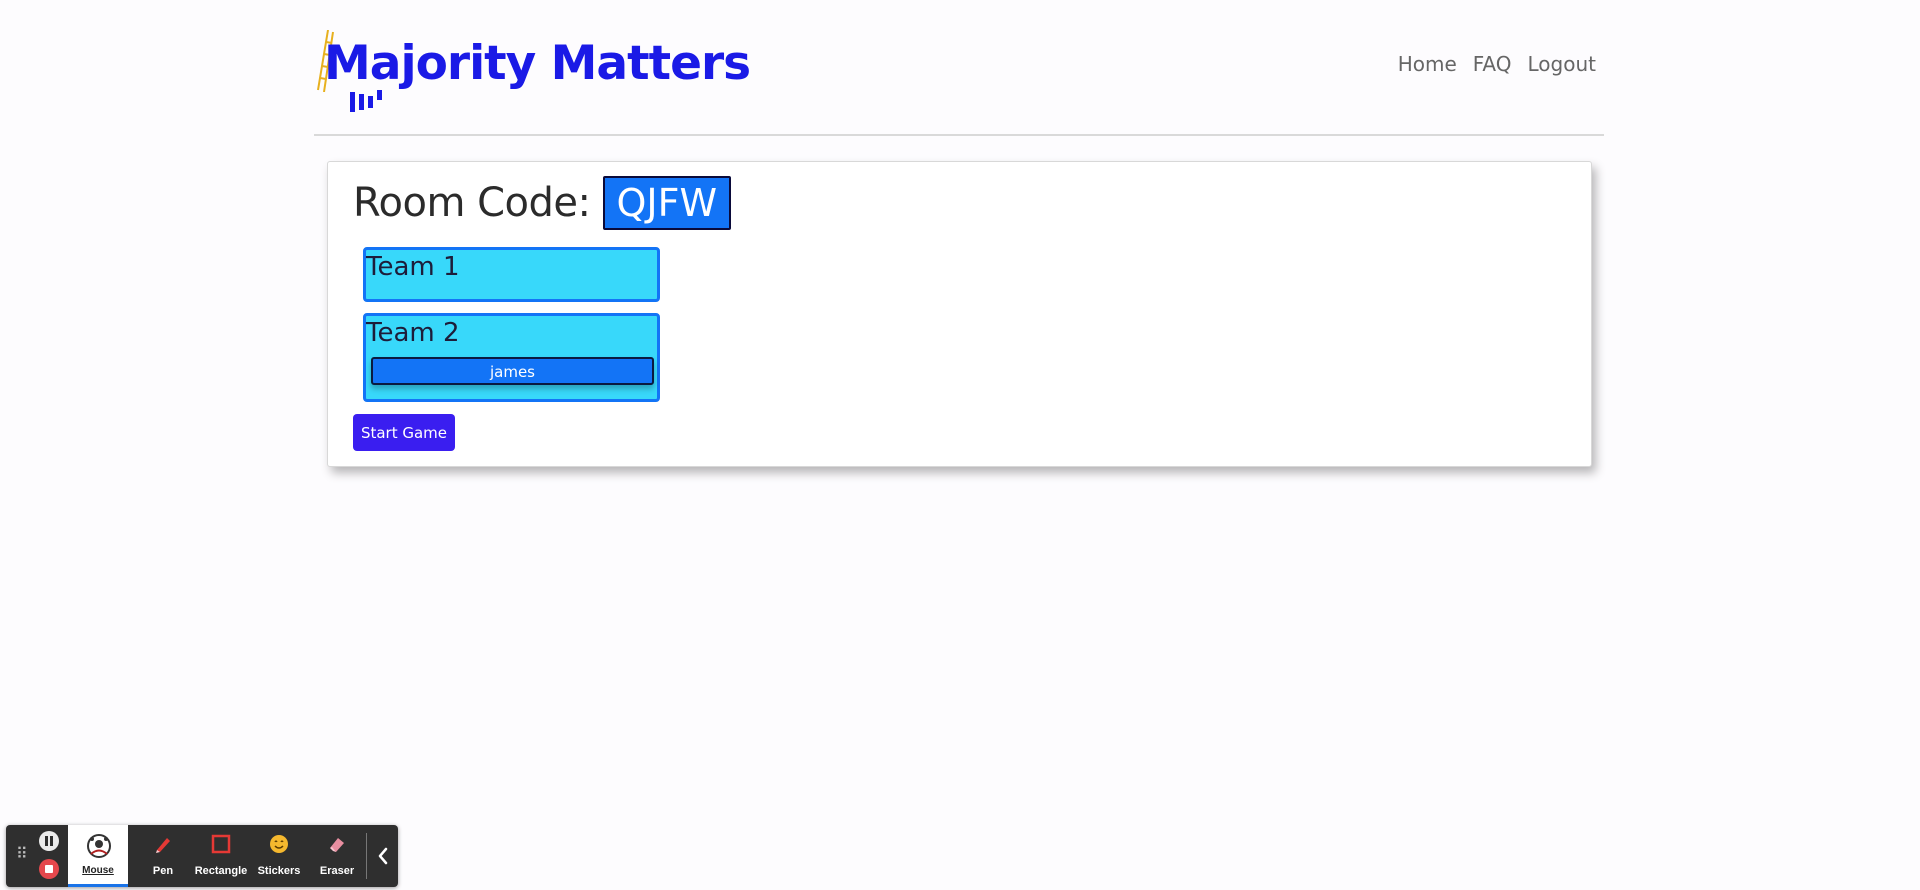 Image resolution: width=1920 pixels, height=890 pixels. Describe the element at coordinates (512, 371) in the screenshot. I see `player-chip: james` at that location.